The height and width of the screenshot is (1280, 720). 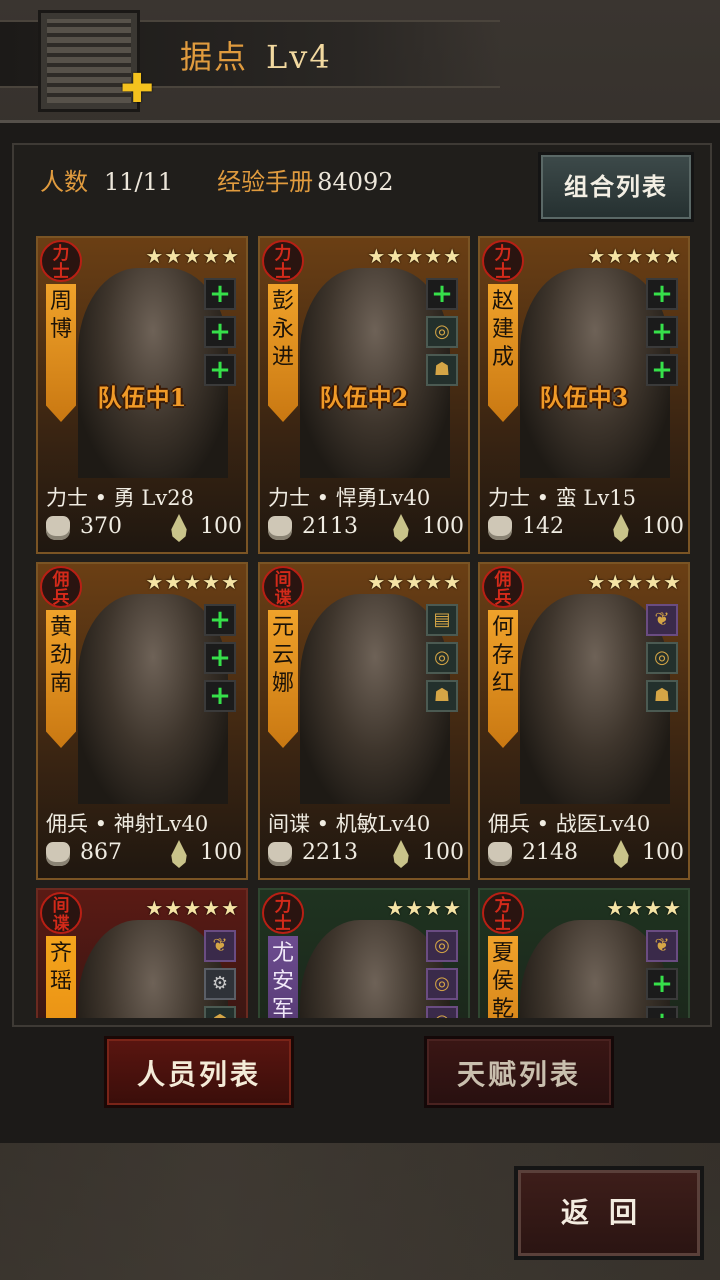 I want to click on combo-list-button: 组合列表, so click(x=616, y=187).